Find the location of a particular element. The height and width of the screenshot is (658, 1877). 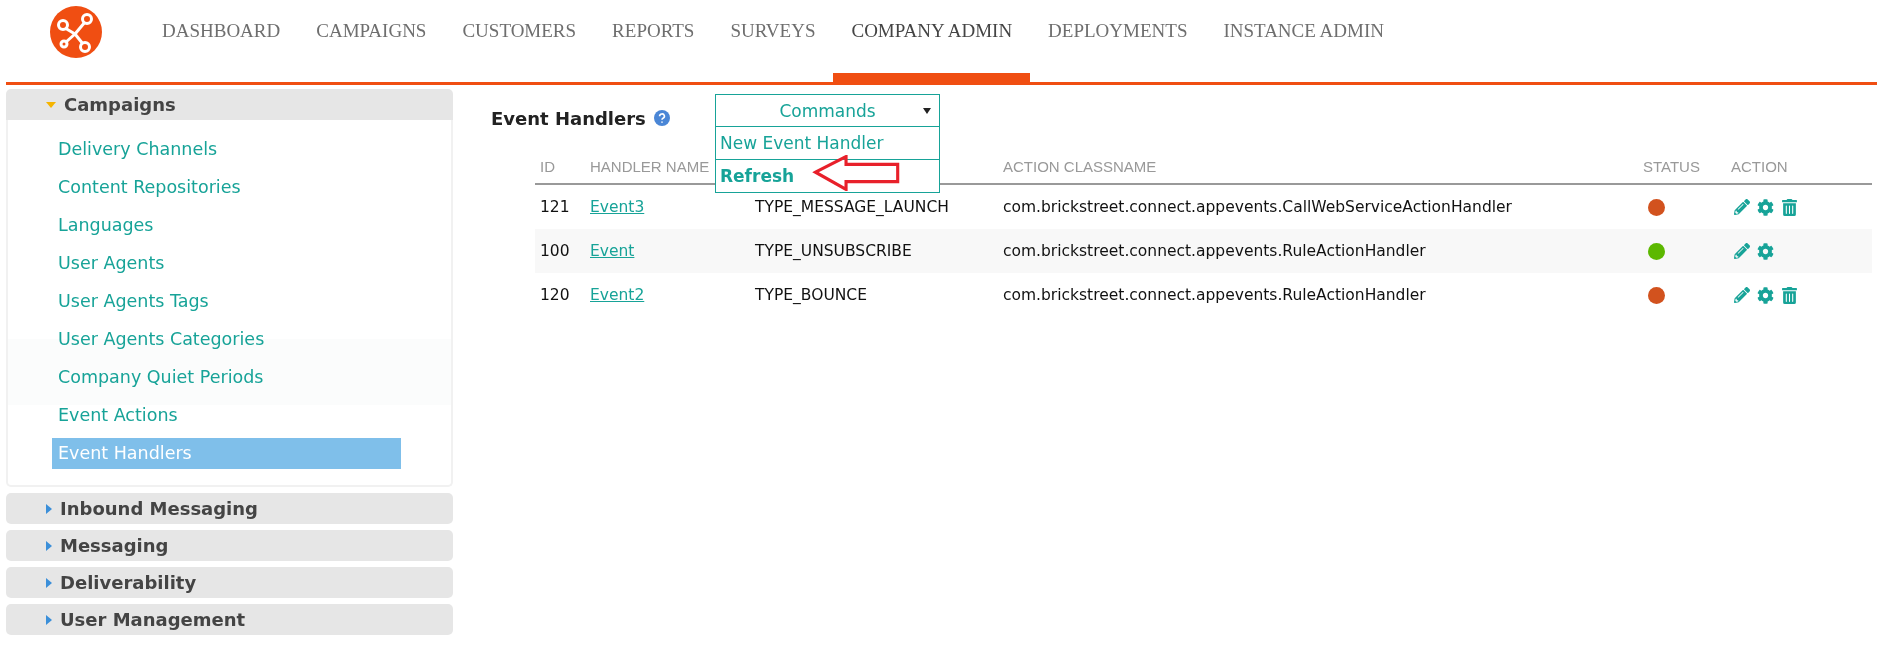

nav-tab: SURVEYS is located at coordinates (773, 41).